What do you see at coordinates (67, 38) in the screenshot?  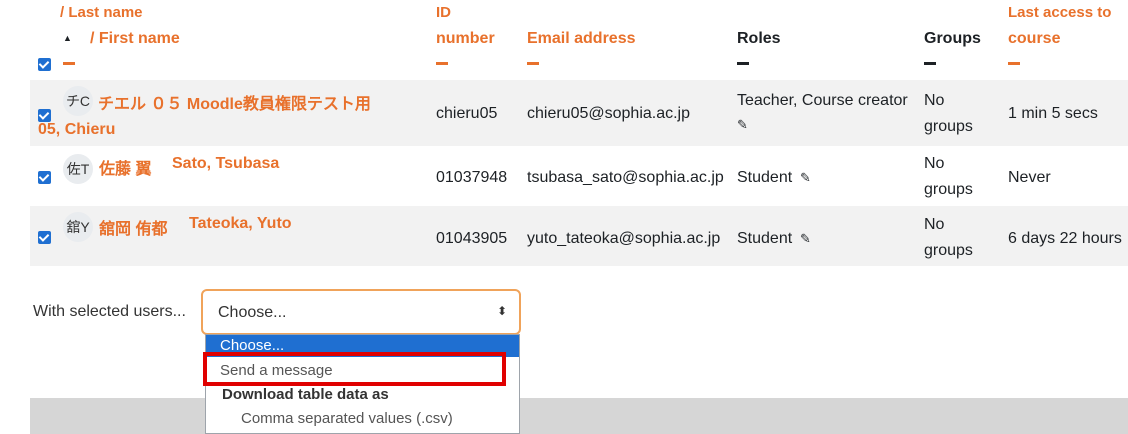 I see `sort-ascending-icon: ▲` at bounding box center [67, 38].